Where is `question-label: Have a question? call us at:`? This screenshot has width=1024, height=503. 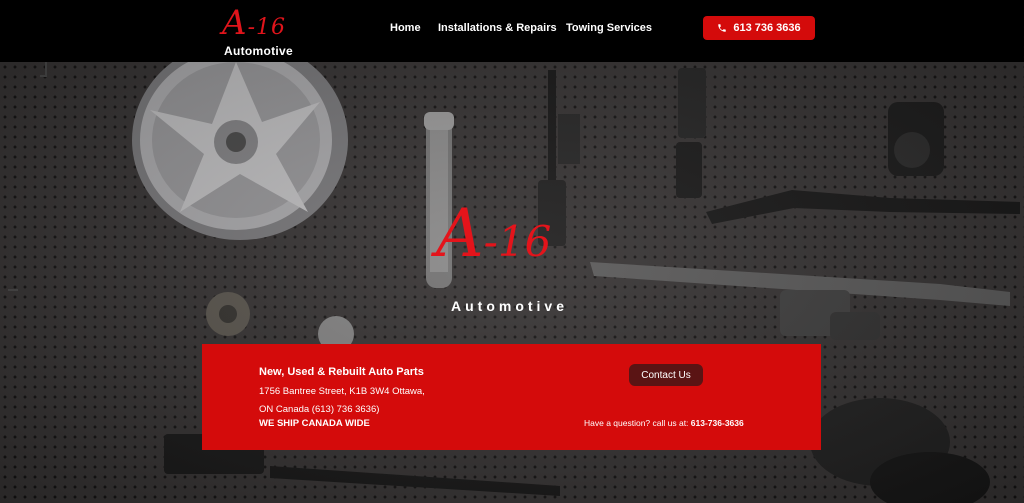
question-label: Have a question? call us at: is located at coordinates (637, 423).